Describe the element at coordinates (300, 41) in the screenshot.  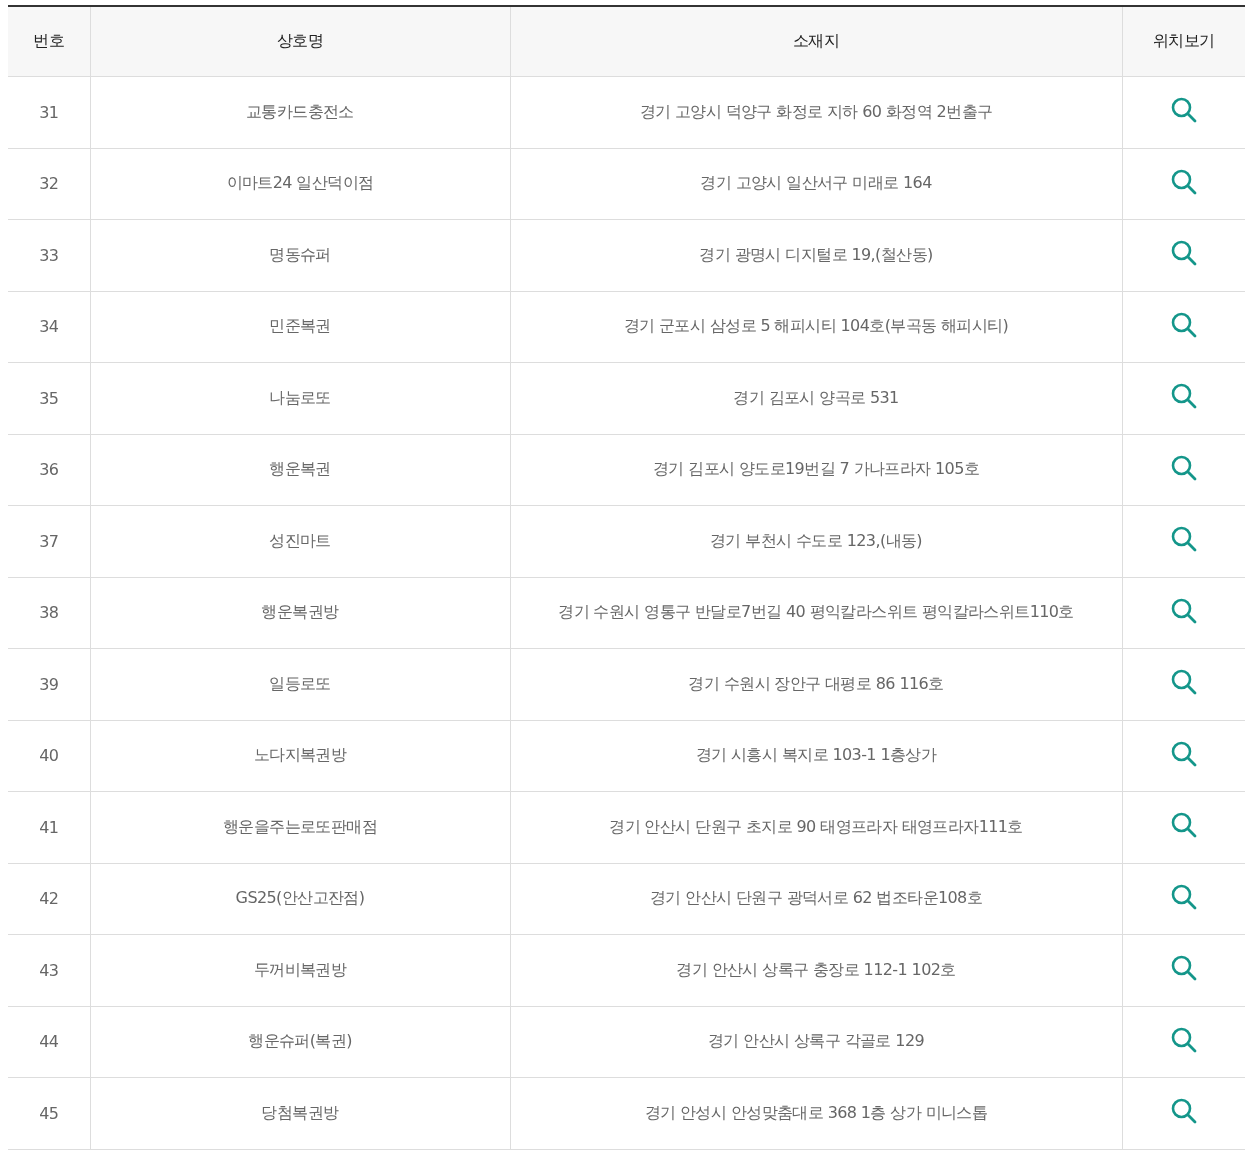
I see `column-header: 상호명` at that location.